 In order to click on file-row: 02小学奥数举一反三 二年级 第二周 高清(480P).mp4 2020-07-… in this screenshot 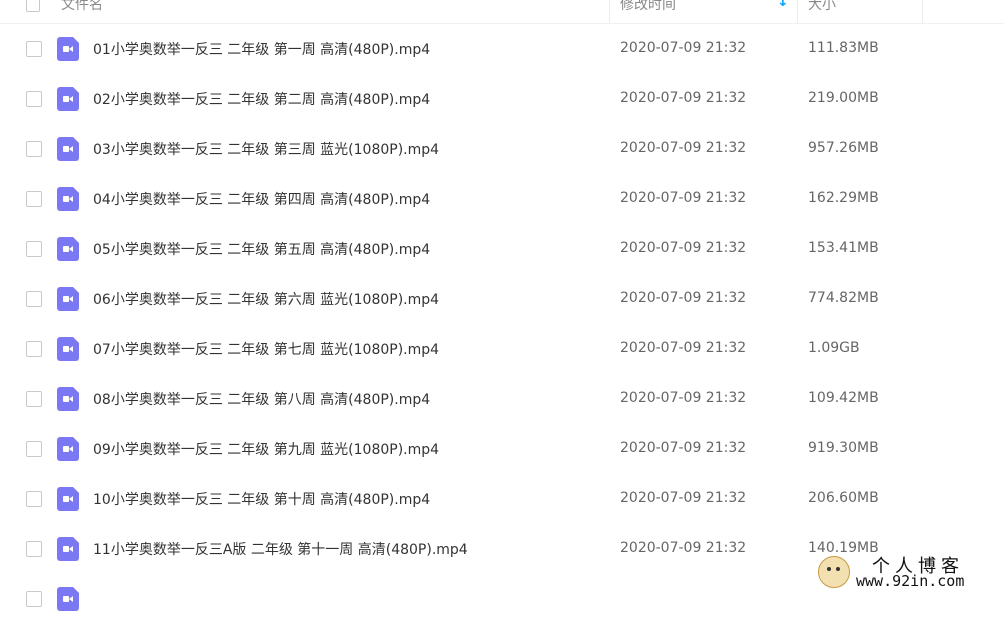, I will do `click(502, 99)`.